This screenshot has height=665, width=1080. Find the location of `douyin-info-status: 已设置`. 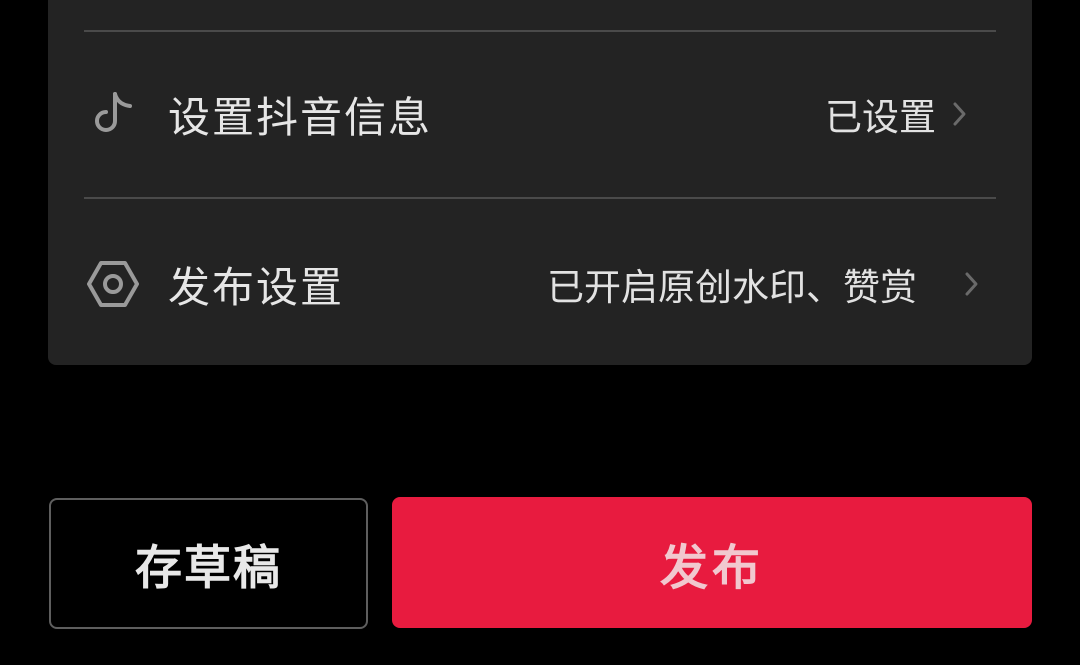

douyin-info-status: 已设置 is located at coordinates (880, 117).